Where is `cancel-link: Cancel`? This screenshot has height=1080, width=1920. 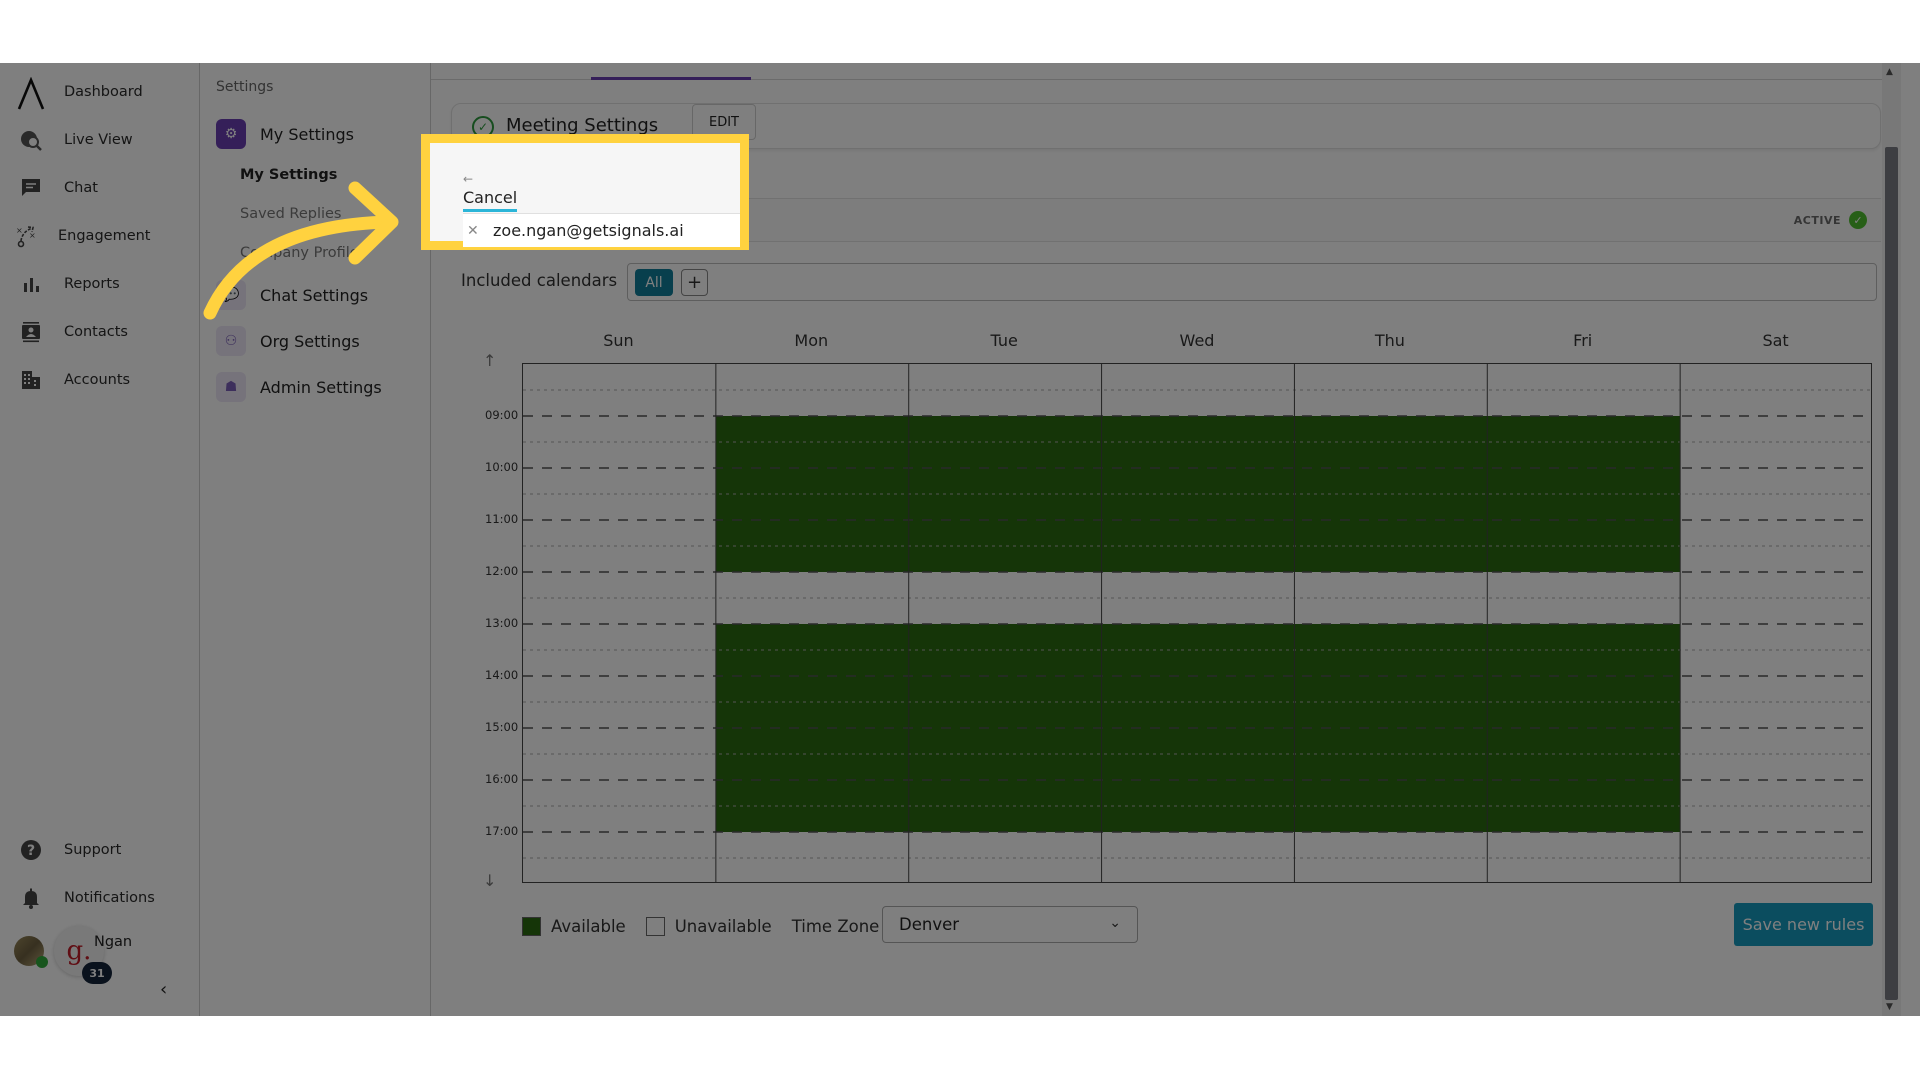 cancel-link: Cancel is located at coordinates (490, 200).